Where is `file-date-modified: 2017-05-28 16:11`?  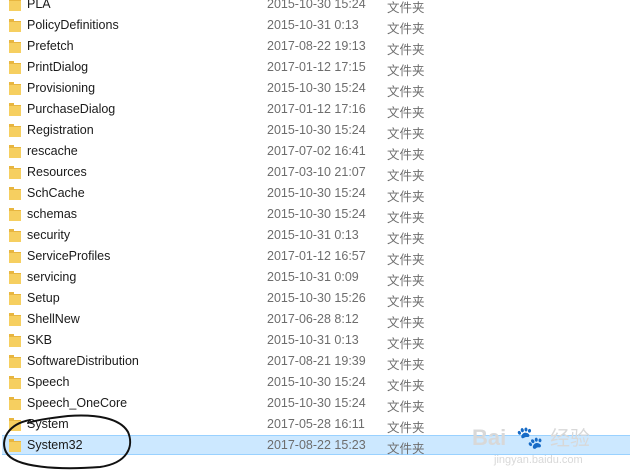 file-date-modified: 2017-05-28 16:11 is located at coordinates (316, 424).